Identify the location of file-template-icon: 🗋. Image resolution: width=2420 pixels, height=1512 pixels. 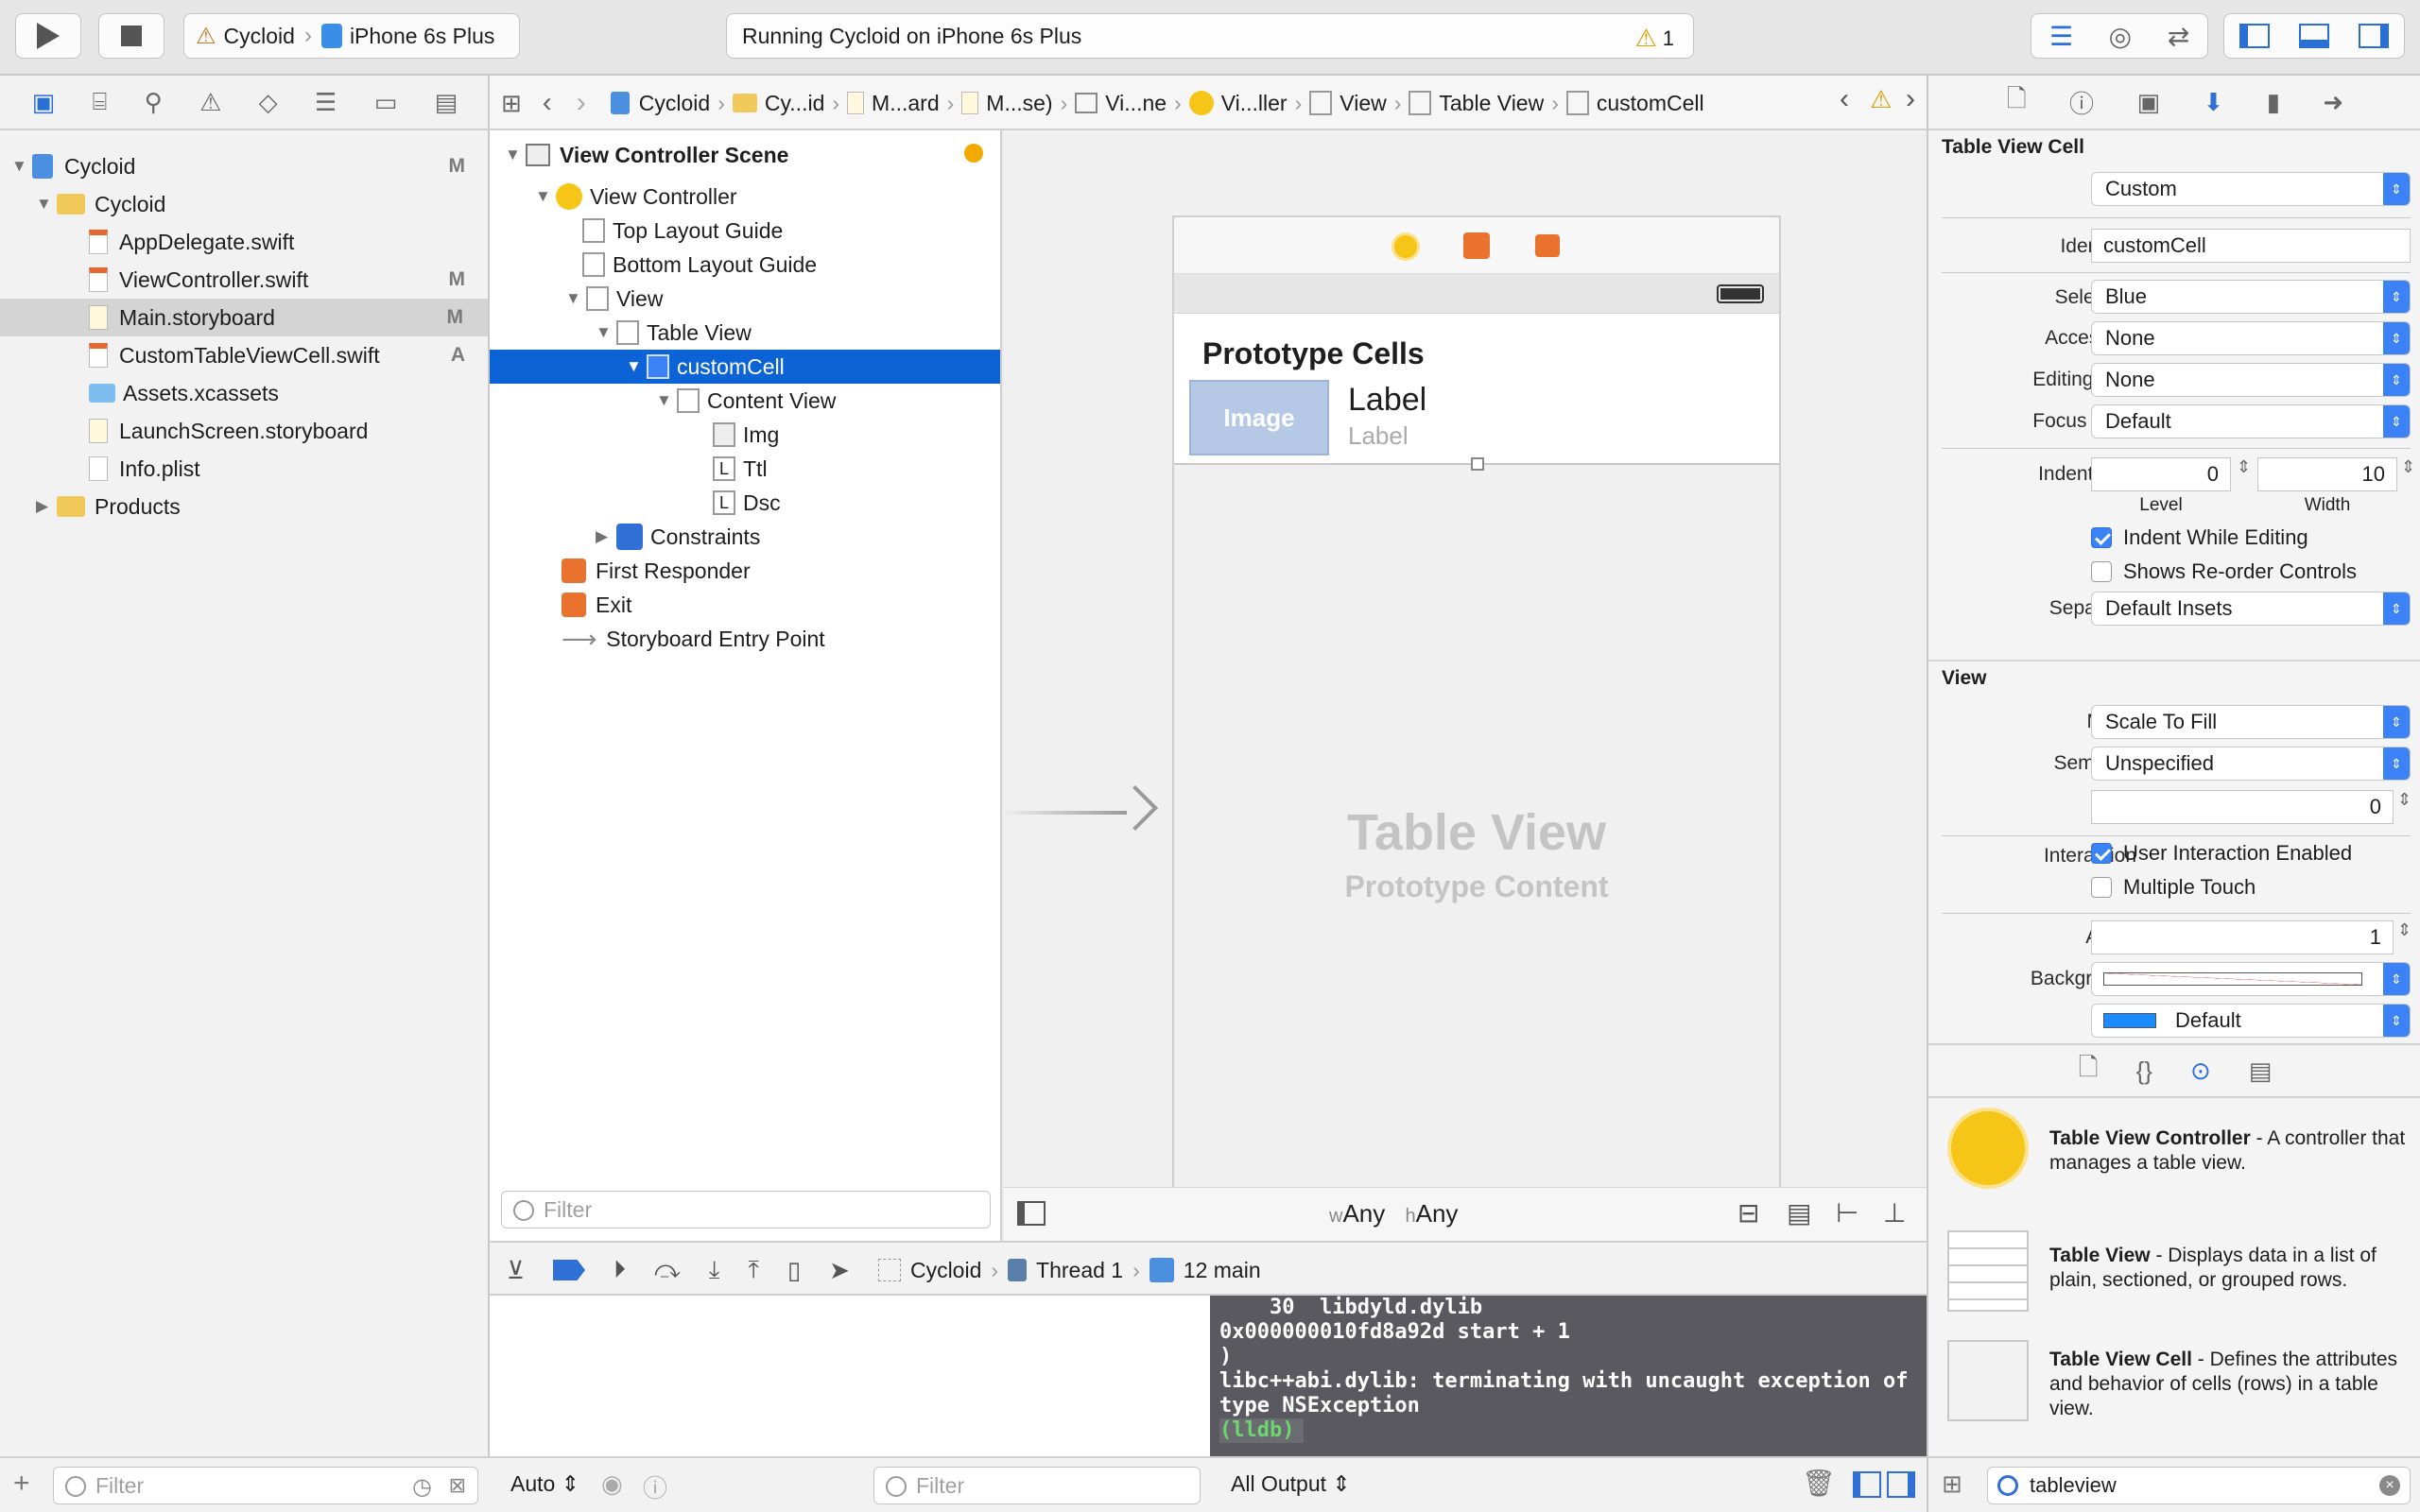
(2089, 1070).